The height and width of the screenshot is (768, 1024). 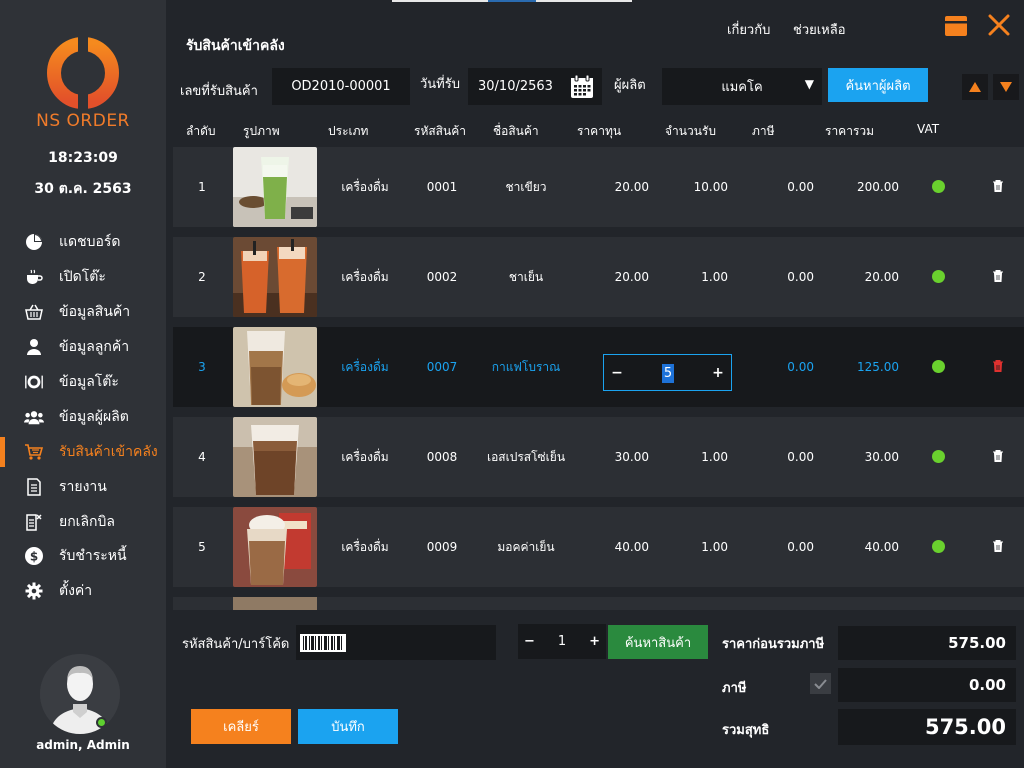 I want to click on row-code: 0001, so click(x=442, y=187).